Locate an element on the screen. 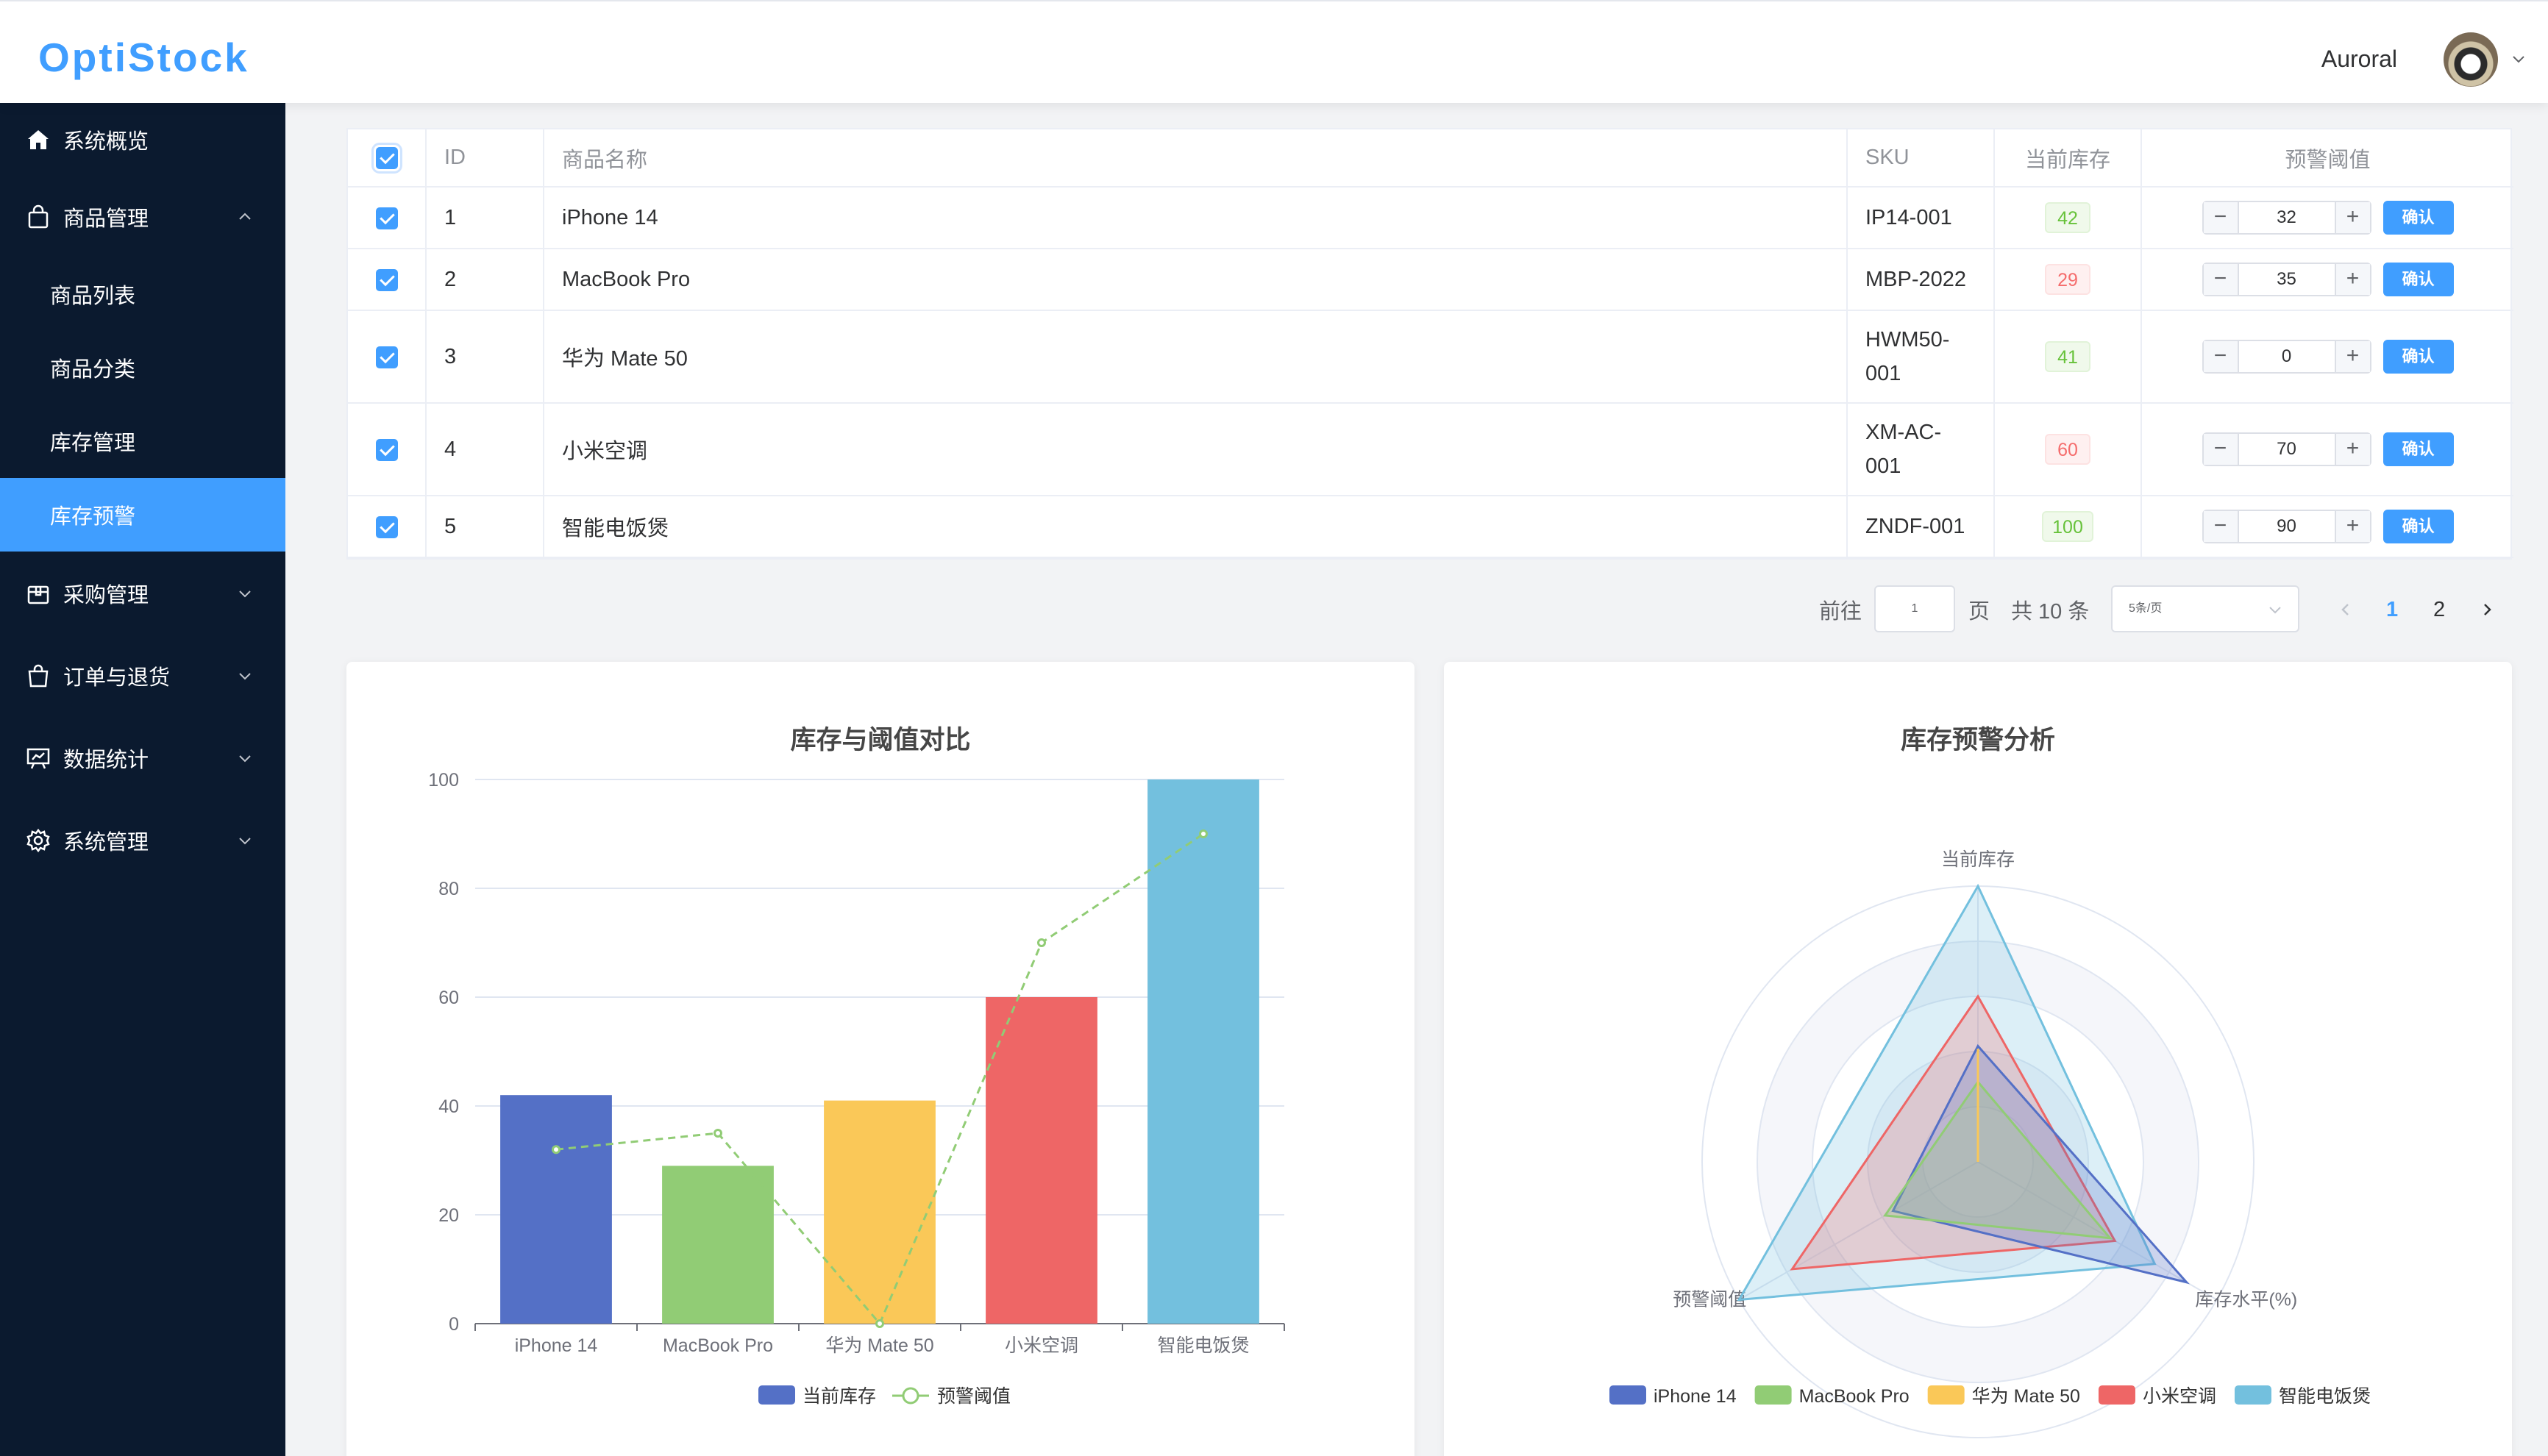 Image resolution: width=2548 pixels, height=1456 pixels. cell-name: 小米空调 is located at coordinates (1196, 449).